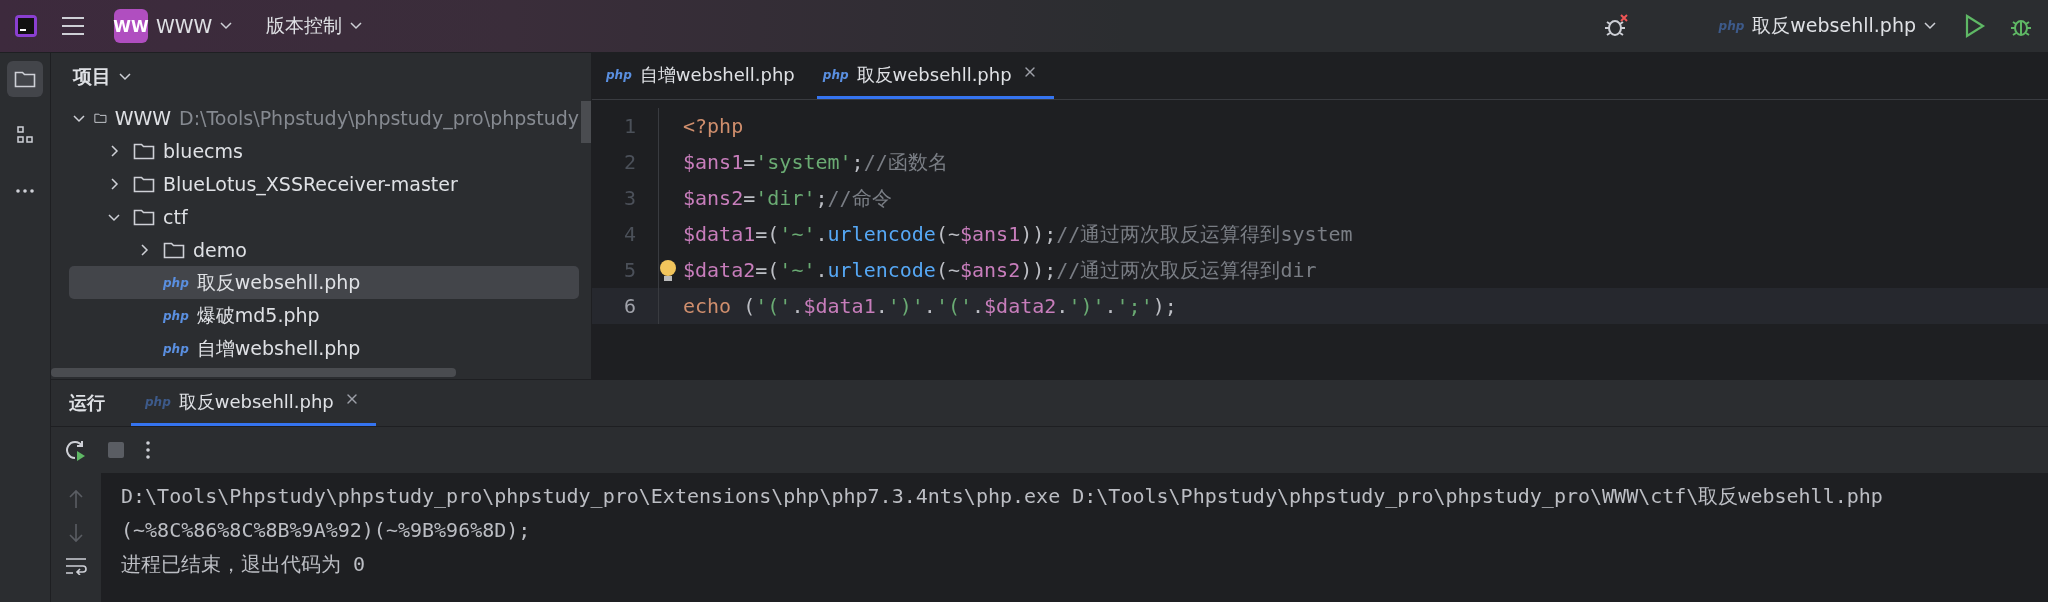  I want to click on tree-item: php 爆破md5.php, so click(324, 315).